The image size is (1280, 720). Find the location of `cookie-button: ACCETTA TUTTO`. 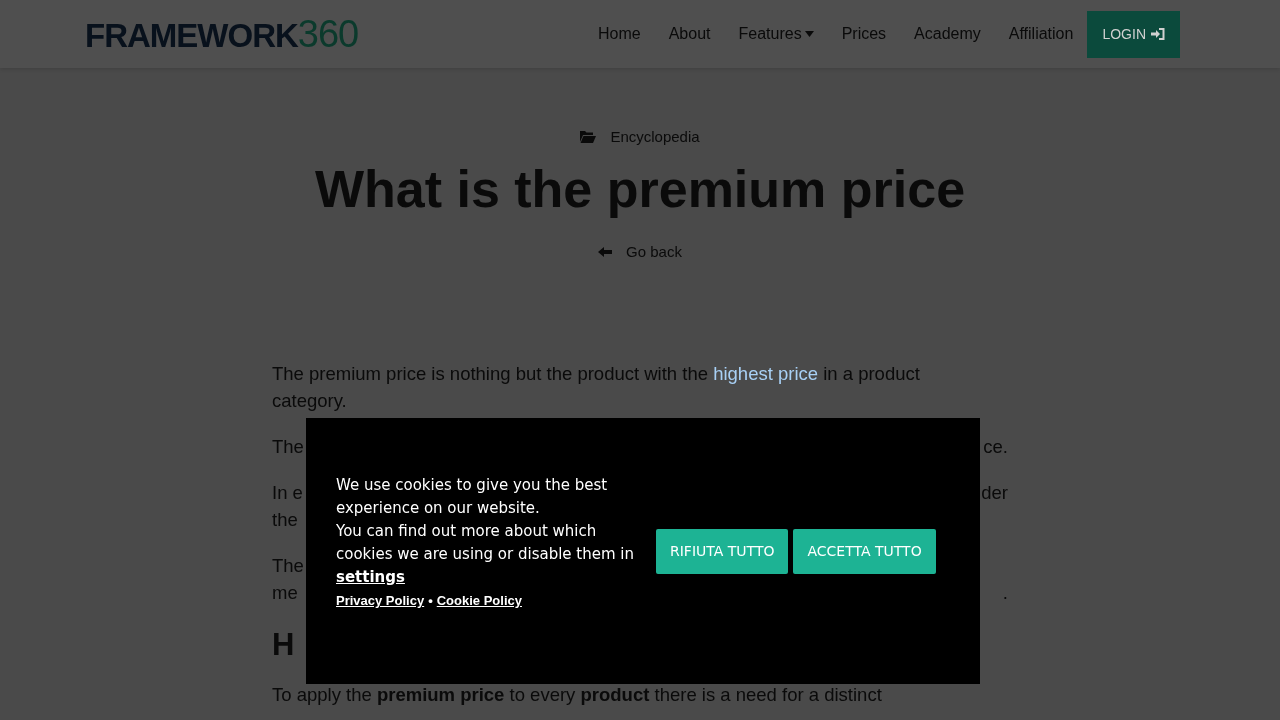

cookie-button: ACCETTA TUTTO is located at coordinates (864, 551).